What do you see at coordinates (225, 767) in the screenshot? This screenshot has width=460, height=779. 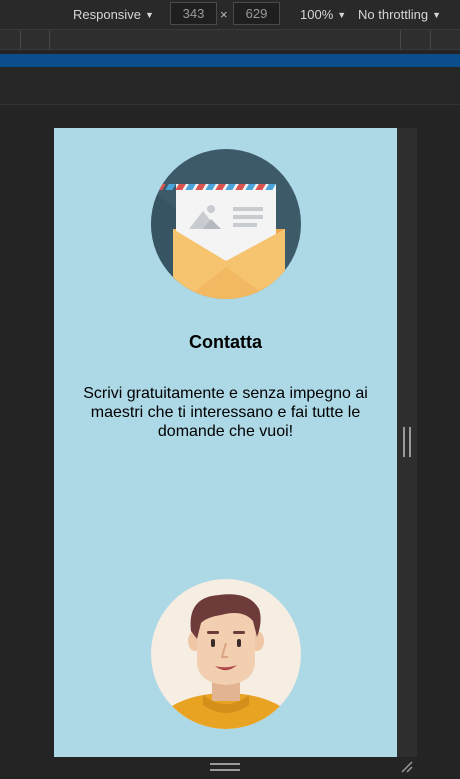 I see `resize-handle-bottom` at bounding box center [225, 767].